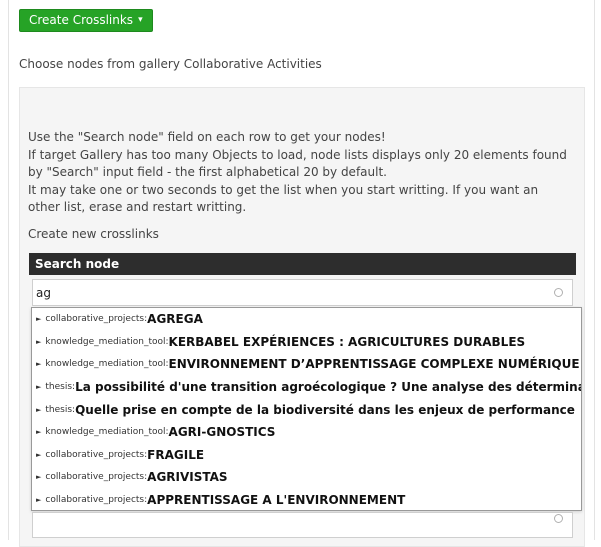 This screenshot has width=601, height=547. I want to click on result-node-name: AGRI-GNOSTICS, so click(222, 432).